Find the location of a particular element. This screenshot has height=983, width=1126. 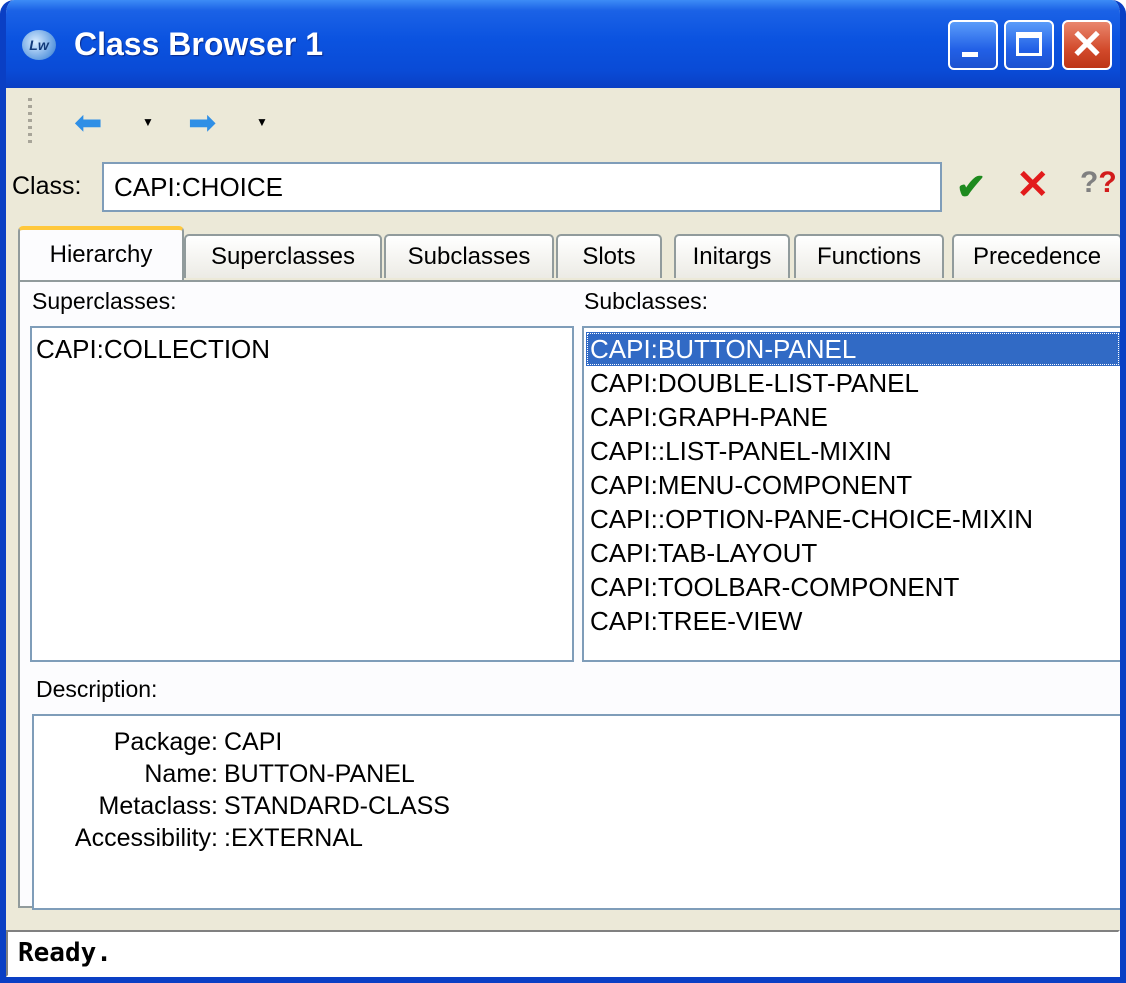

toolbar: ⬅ ▼ ➡ ▼ is located at coordinates (563, 121).